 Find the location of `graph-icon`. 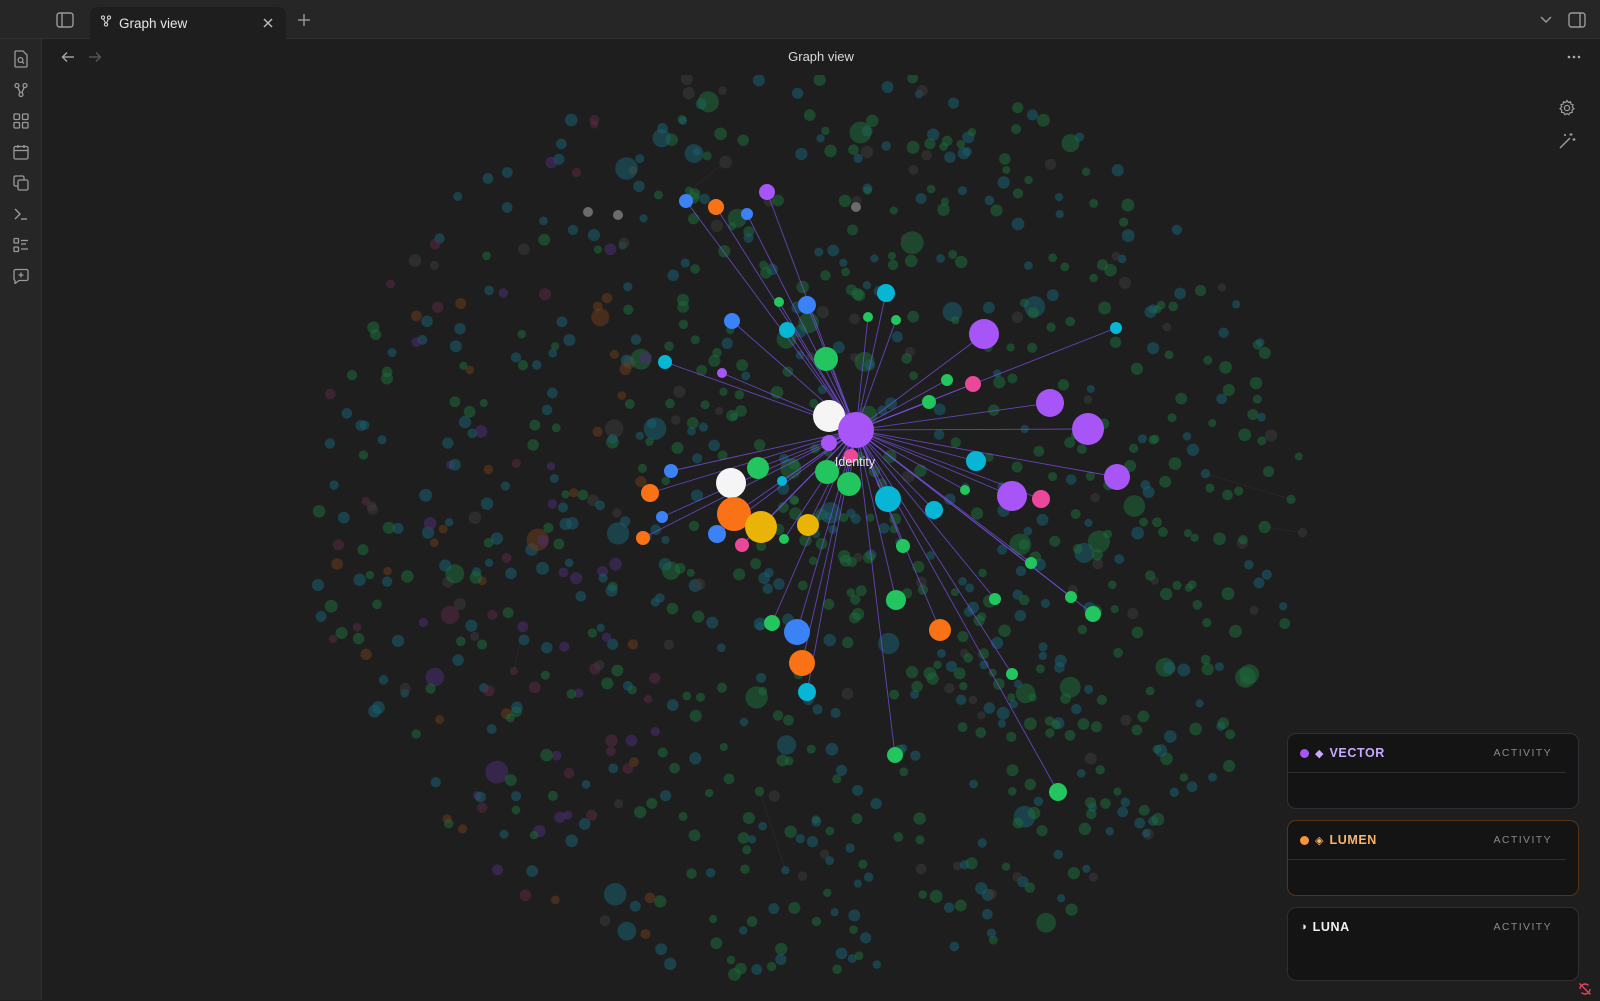

graph-icon is located at coordinates (21, 90).